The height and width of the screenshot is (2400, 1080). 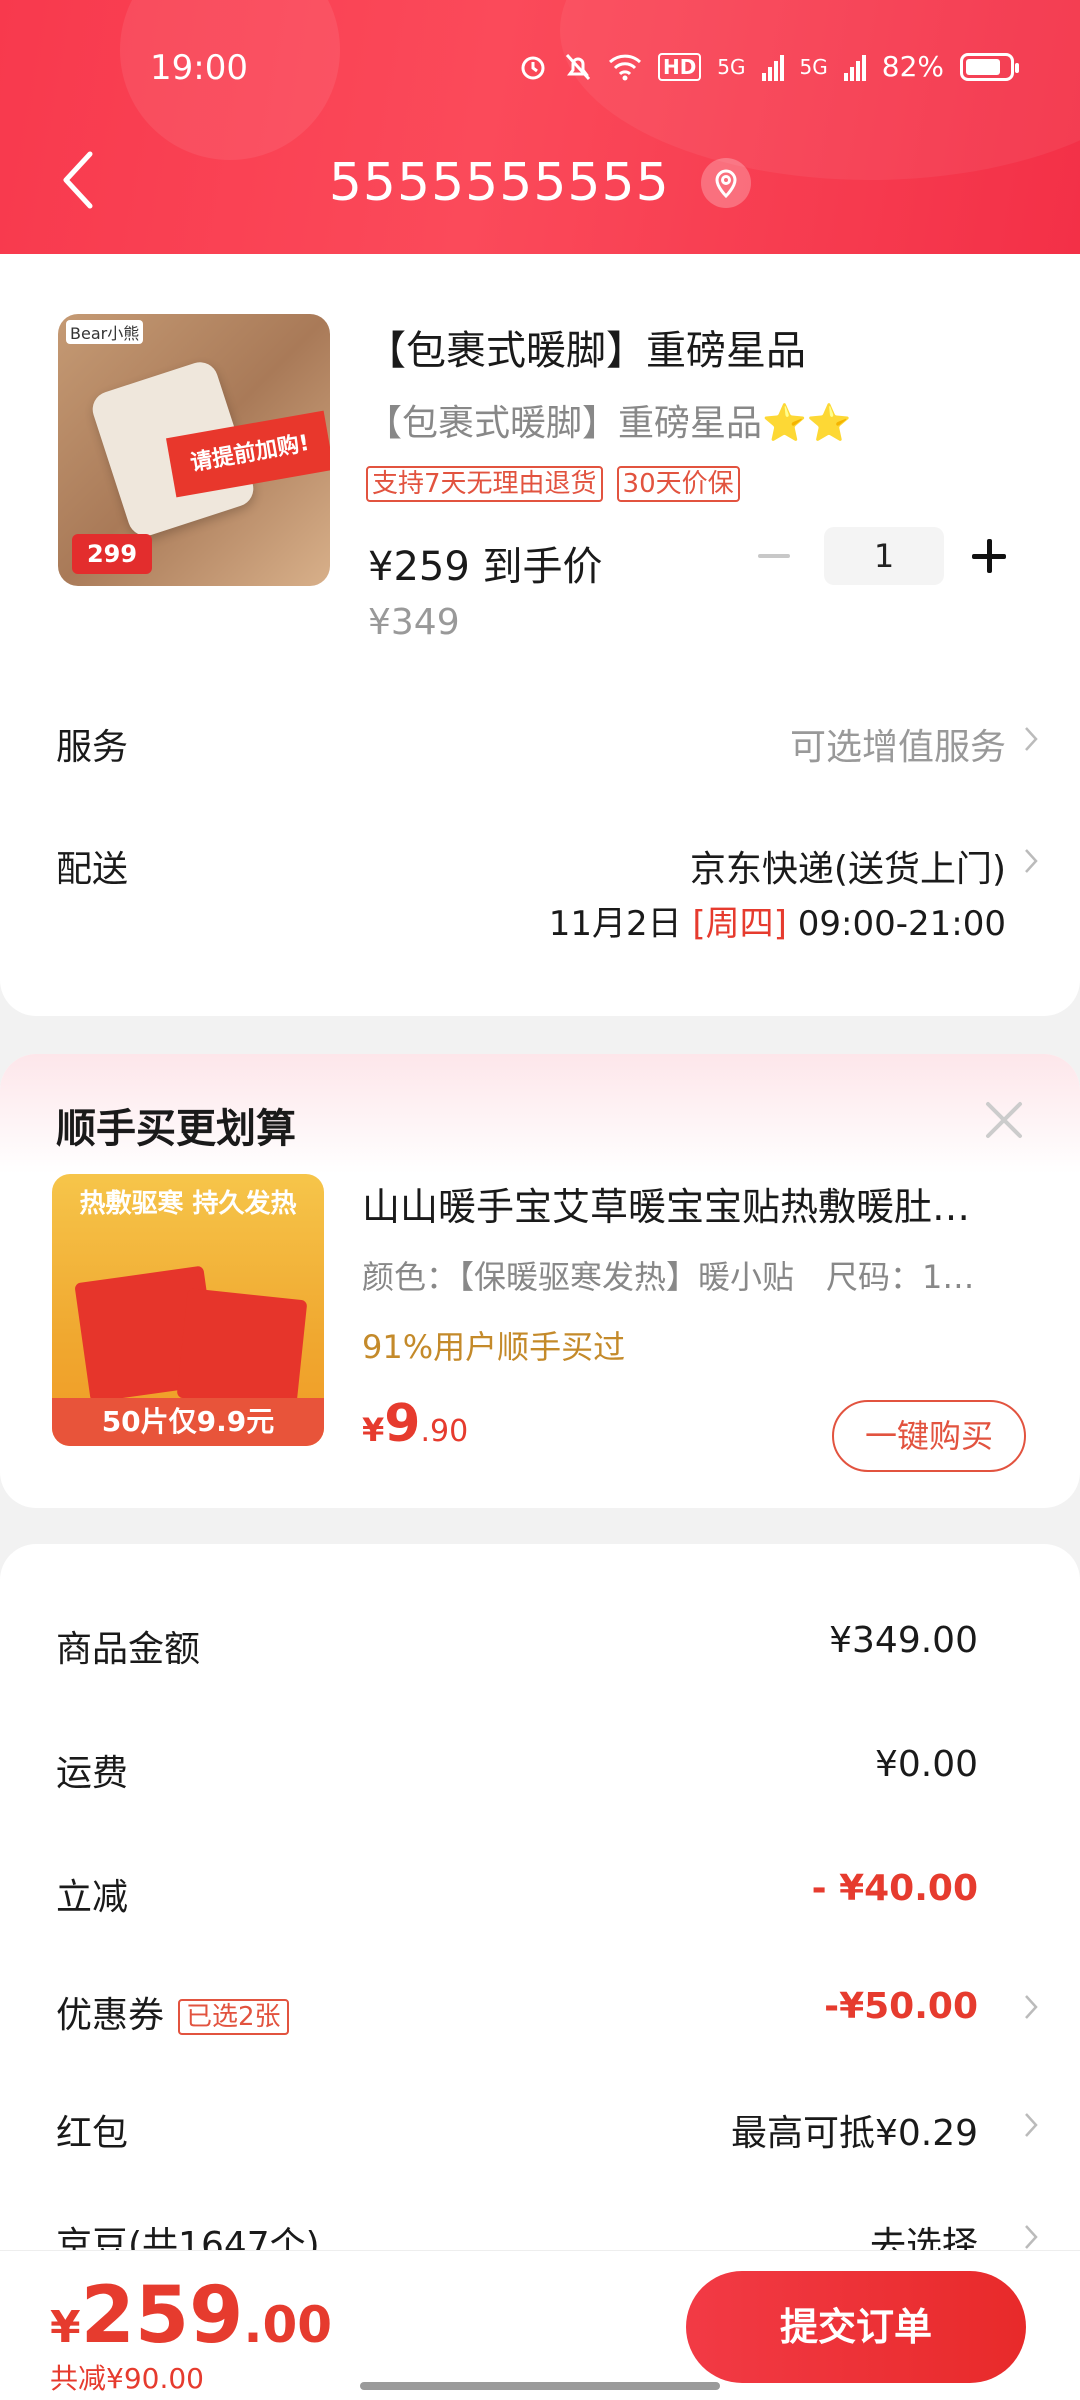 I want to click on total-saved: 共减¥90.00, so click(x=127, y=2378).